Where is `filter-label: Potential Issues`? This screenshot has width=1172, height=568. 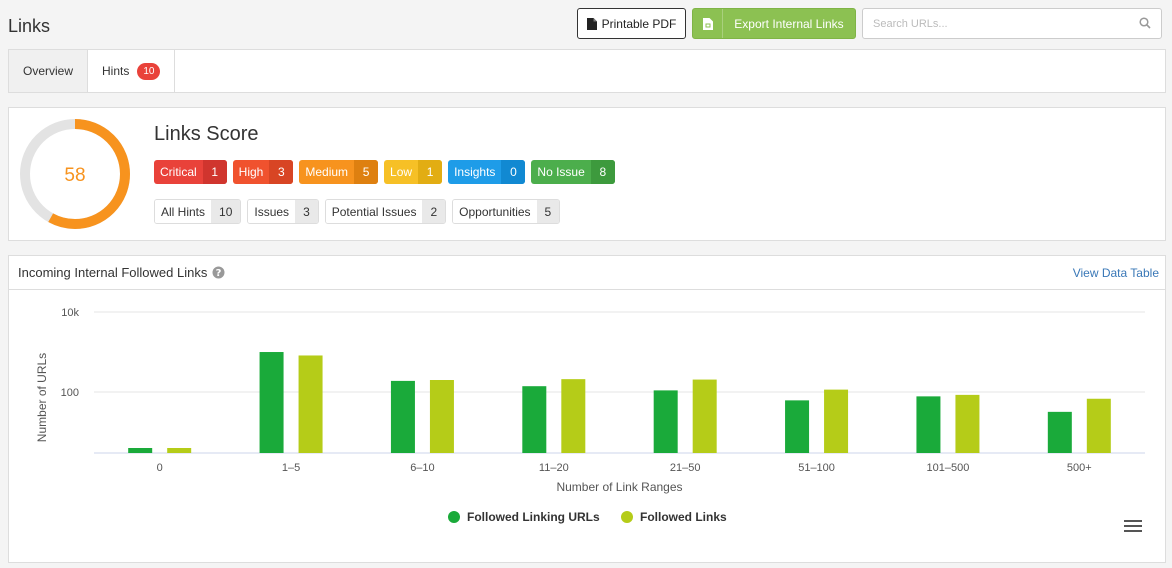
filter-label: Potential Issues is located at coordinates (374, 211).